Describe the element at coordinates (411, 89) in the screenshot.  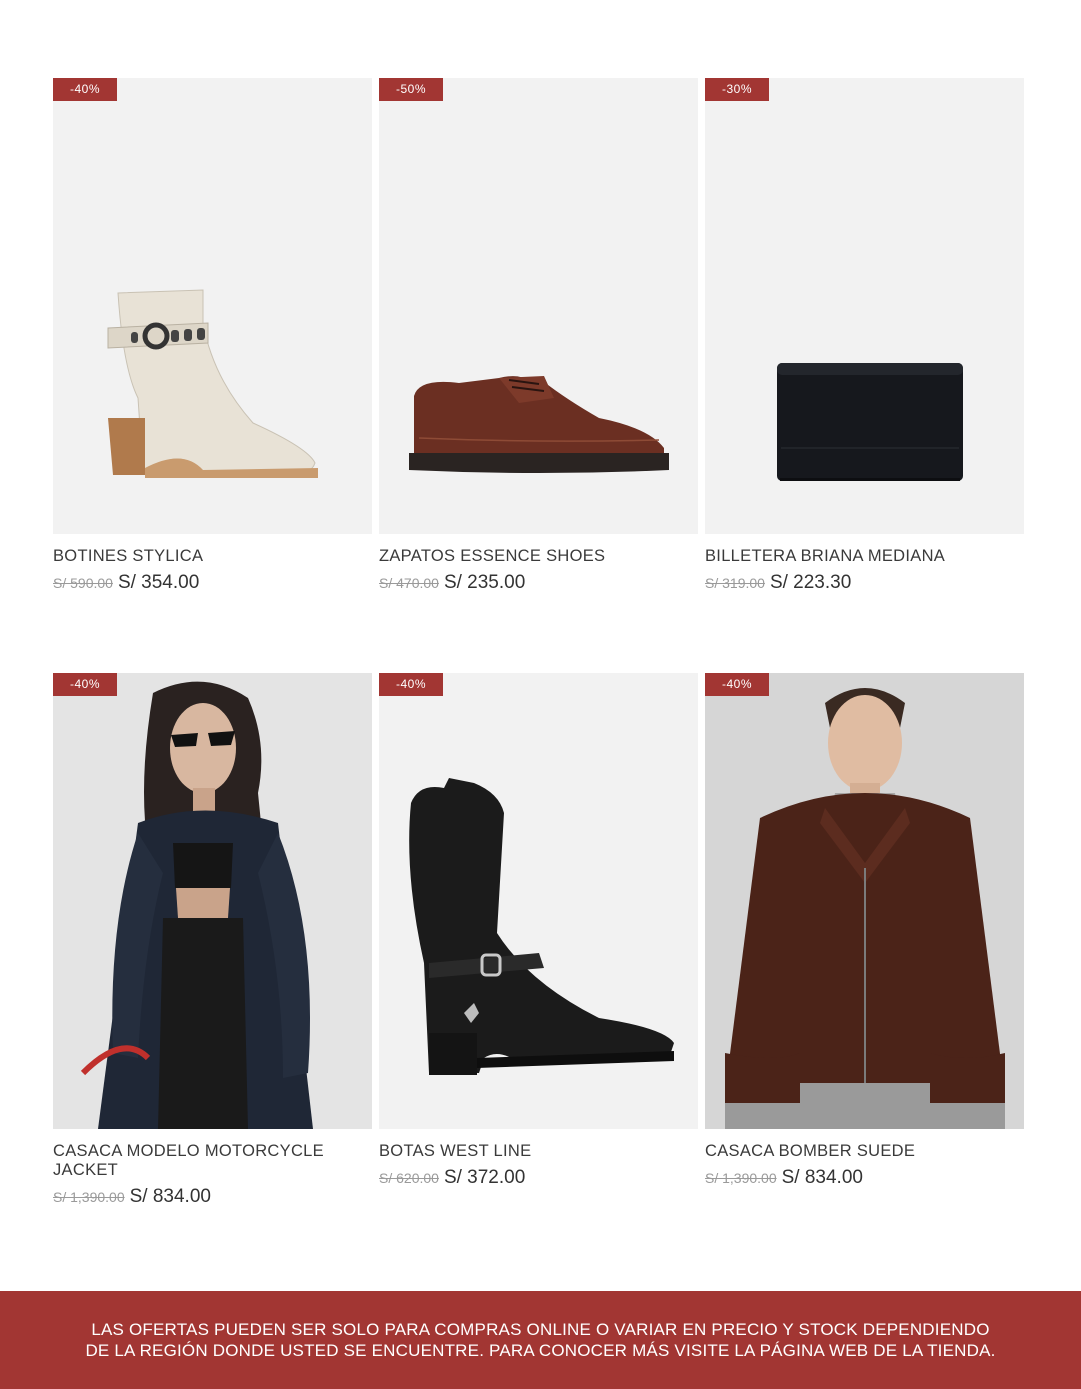
I see `discount-badge: -50%` at that location.